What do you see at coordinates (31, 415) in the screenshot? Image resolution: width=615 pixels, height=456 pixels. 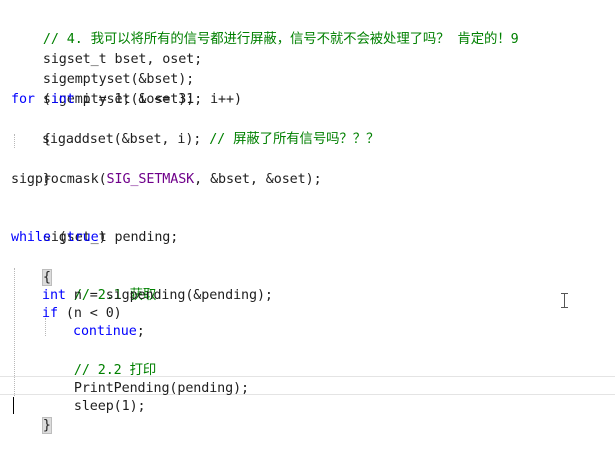 I see `code-line-21: }` at bounding box center [31, 415].